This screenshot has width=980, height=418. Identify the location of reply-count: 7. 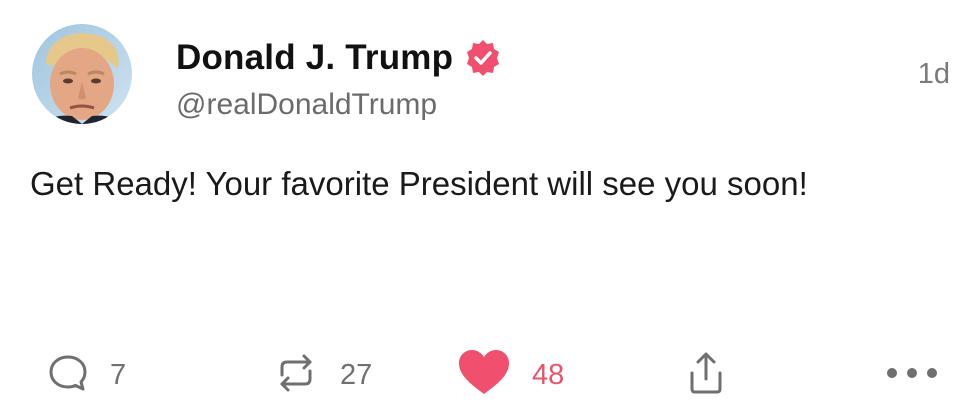
(118, 374).